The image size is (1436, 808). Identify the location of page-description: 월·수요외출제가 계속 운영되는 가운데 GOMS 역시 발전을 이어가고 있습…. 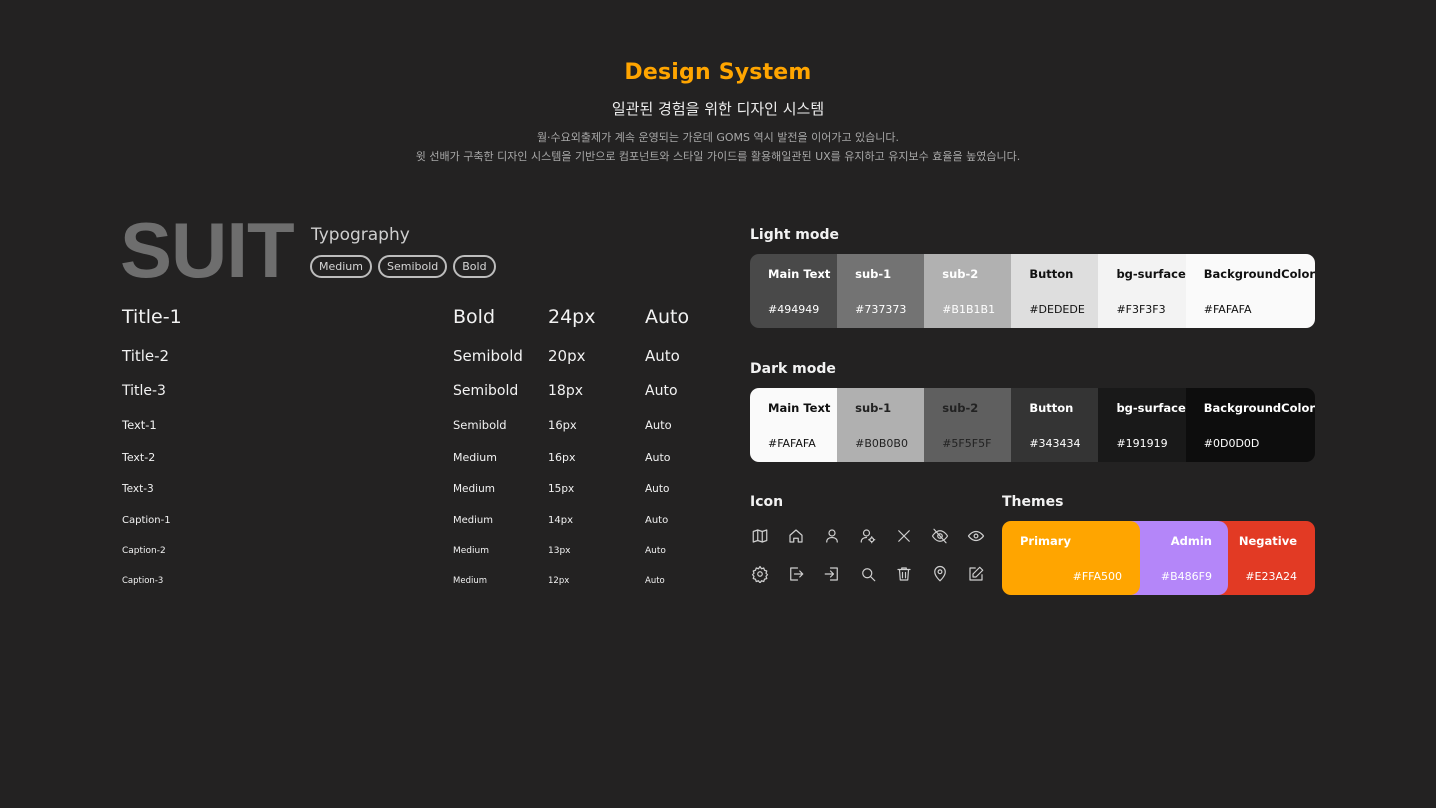
(718, 147).